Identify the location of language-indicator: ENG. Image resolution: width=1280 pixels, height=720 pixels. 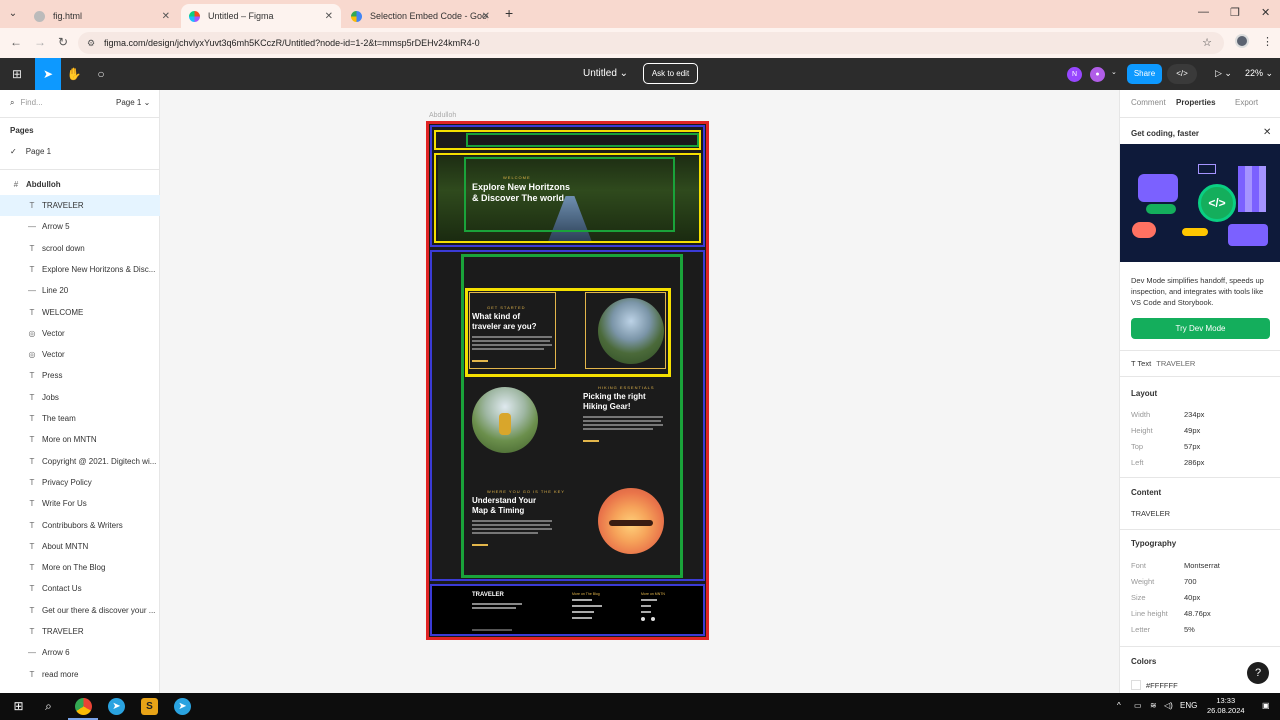
(1188, 705).